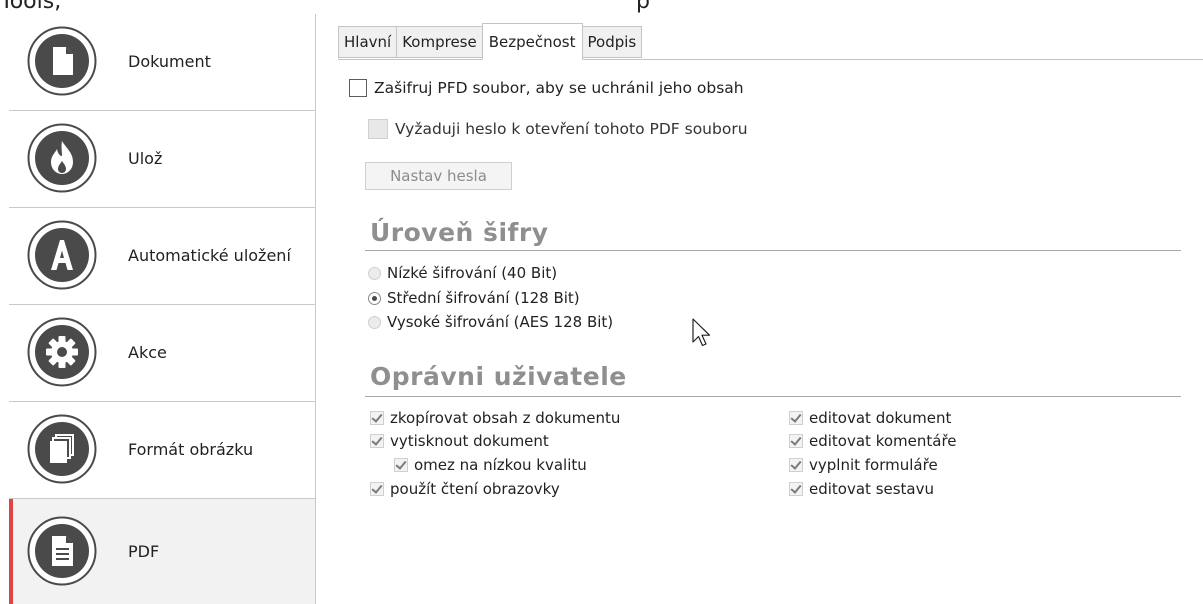 This screenshot has height=604, width=1203. What do you see at coordinates (500, 322) in the screenshot?
I see `radio-label: Vysoké šifrování (AES 128 Bit)` at bounding box center [500, 322].